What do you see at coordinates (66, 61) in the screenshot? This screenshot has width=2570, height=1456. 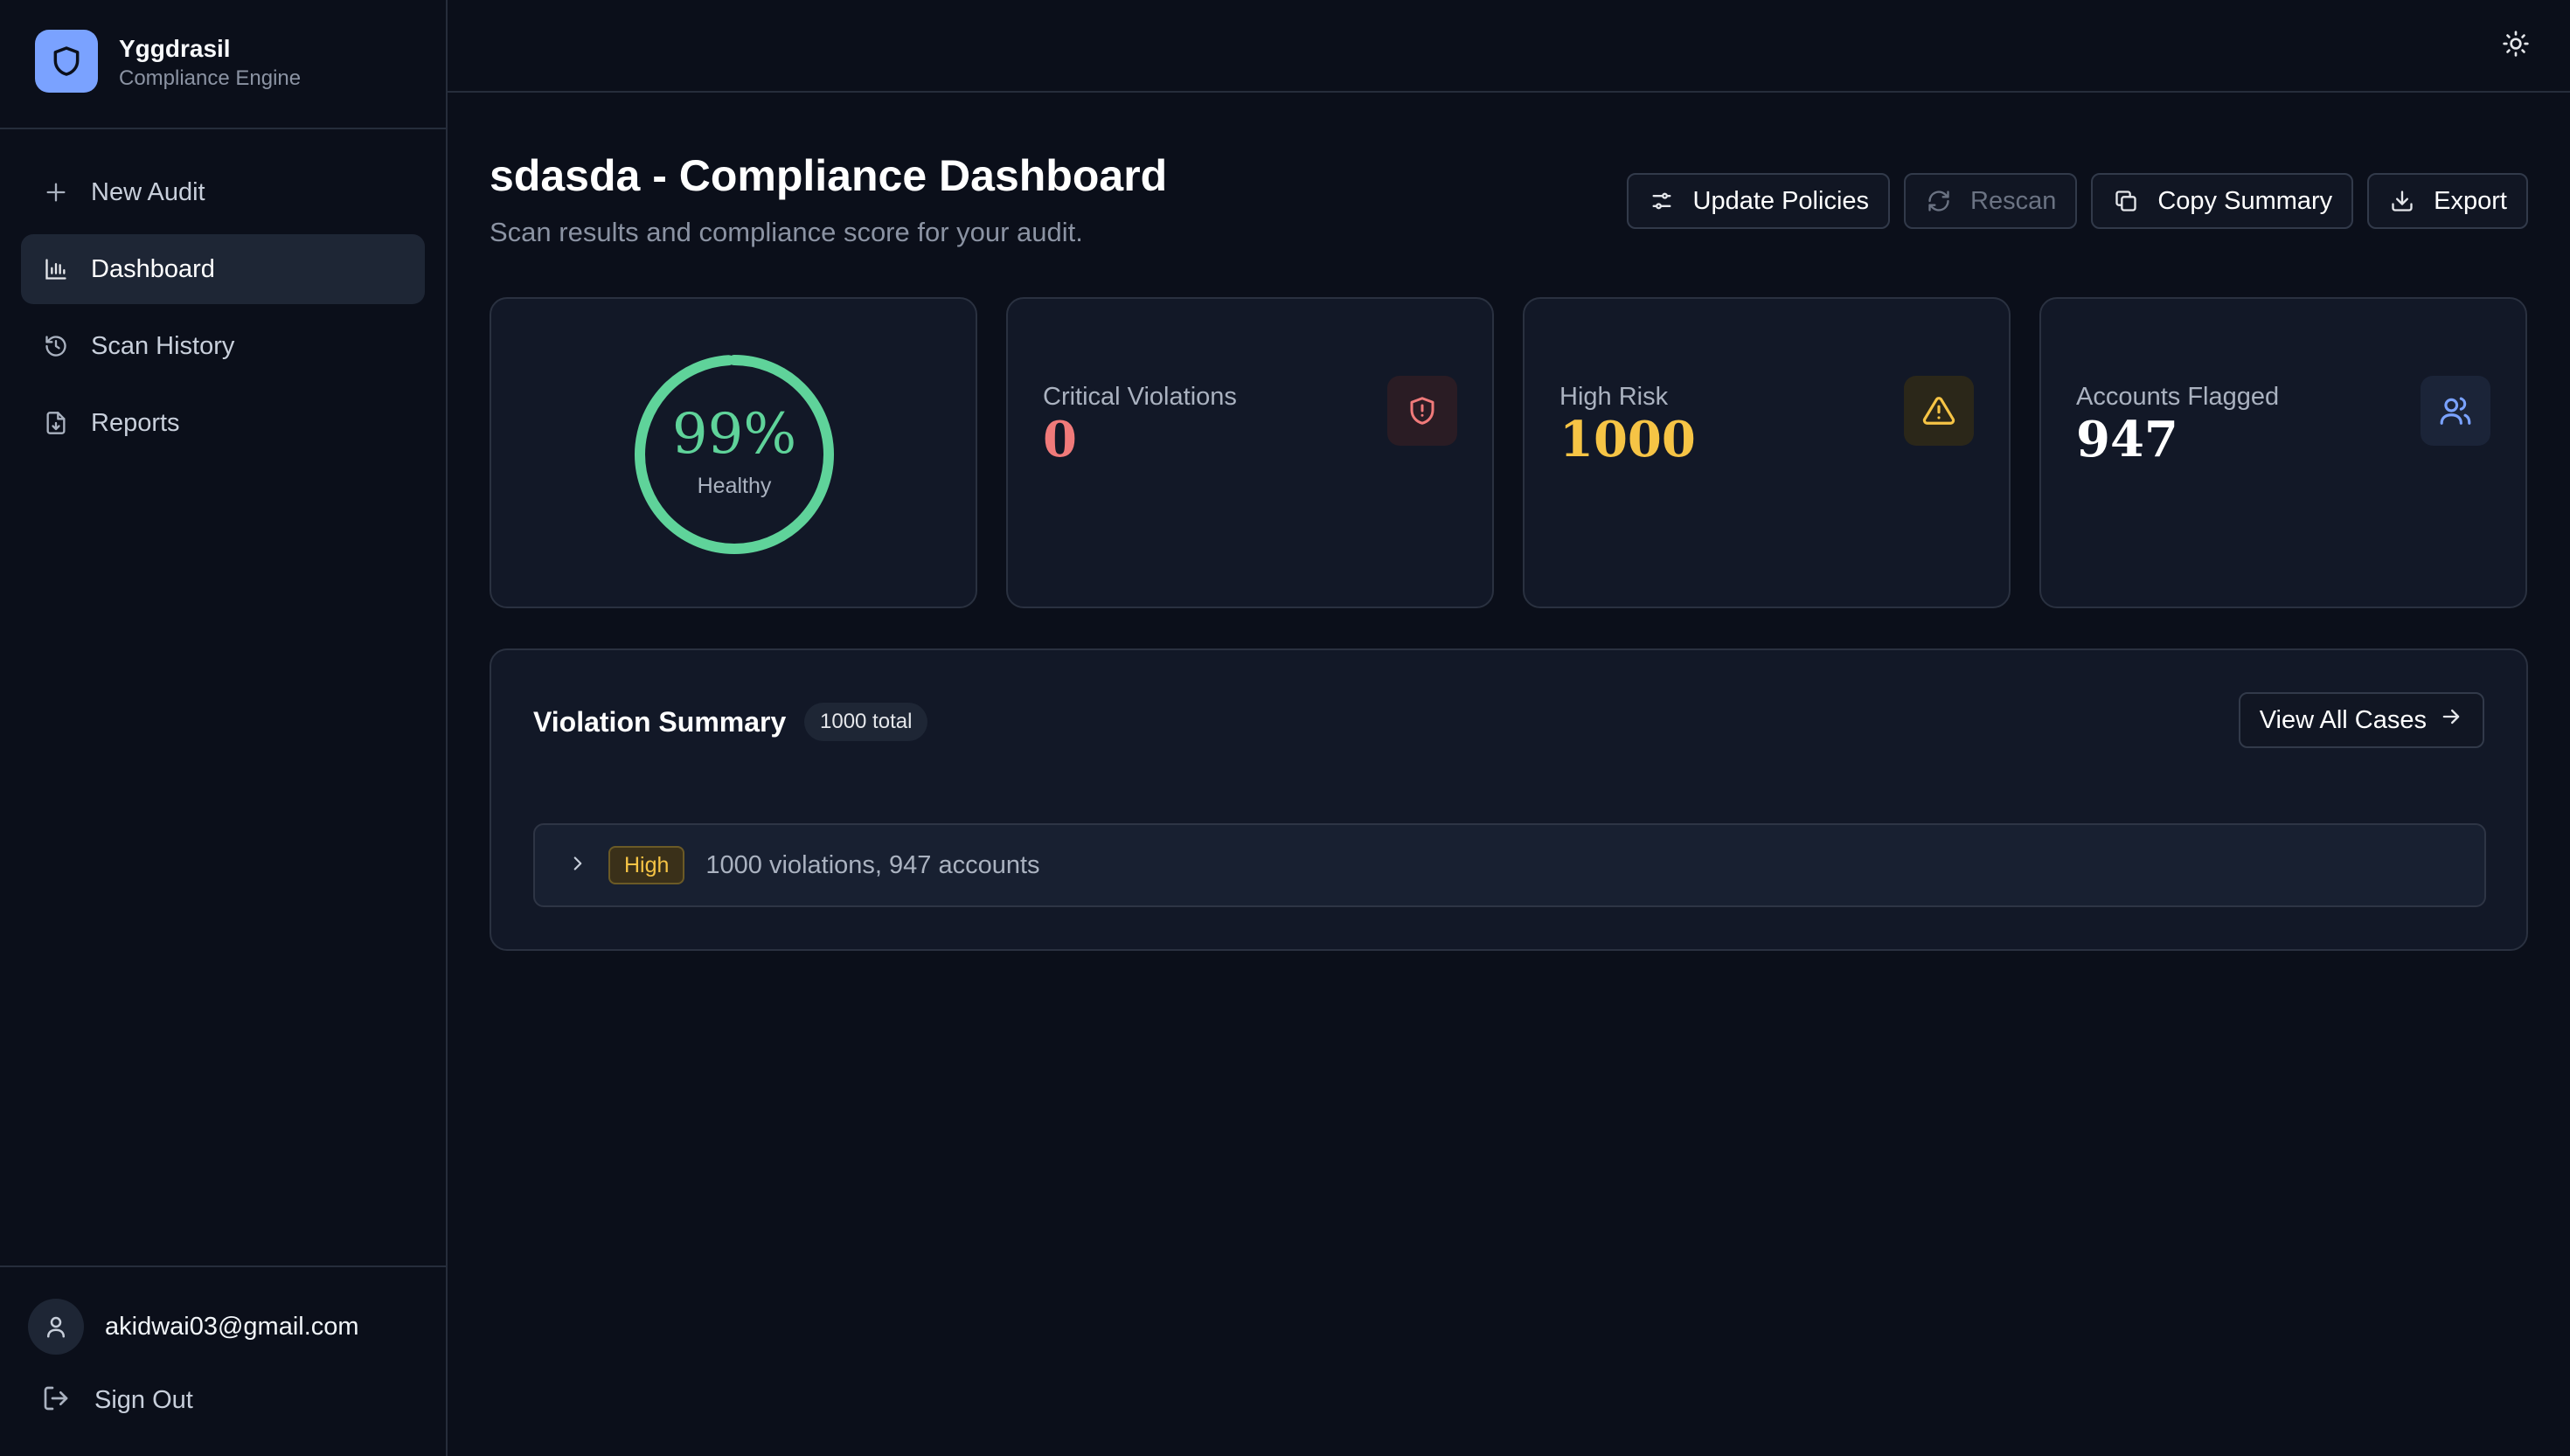 I see `shield-logo-icon` at bounding box center [66, 61].